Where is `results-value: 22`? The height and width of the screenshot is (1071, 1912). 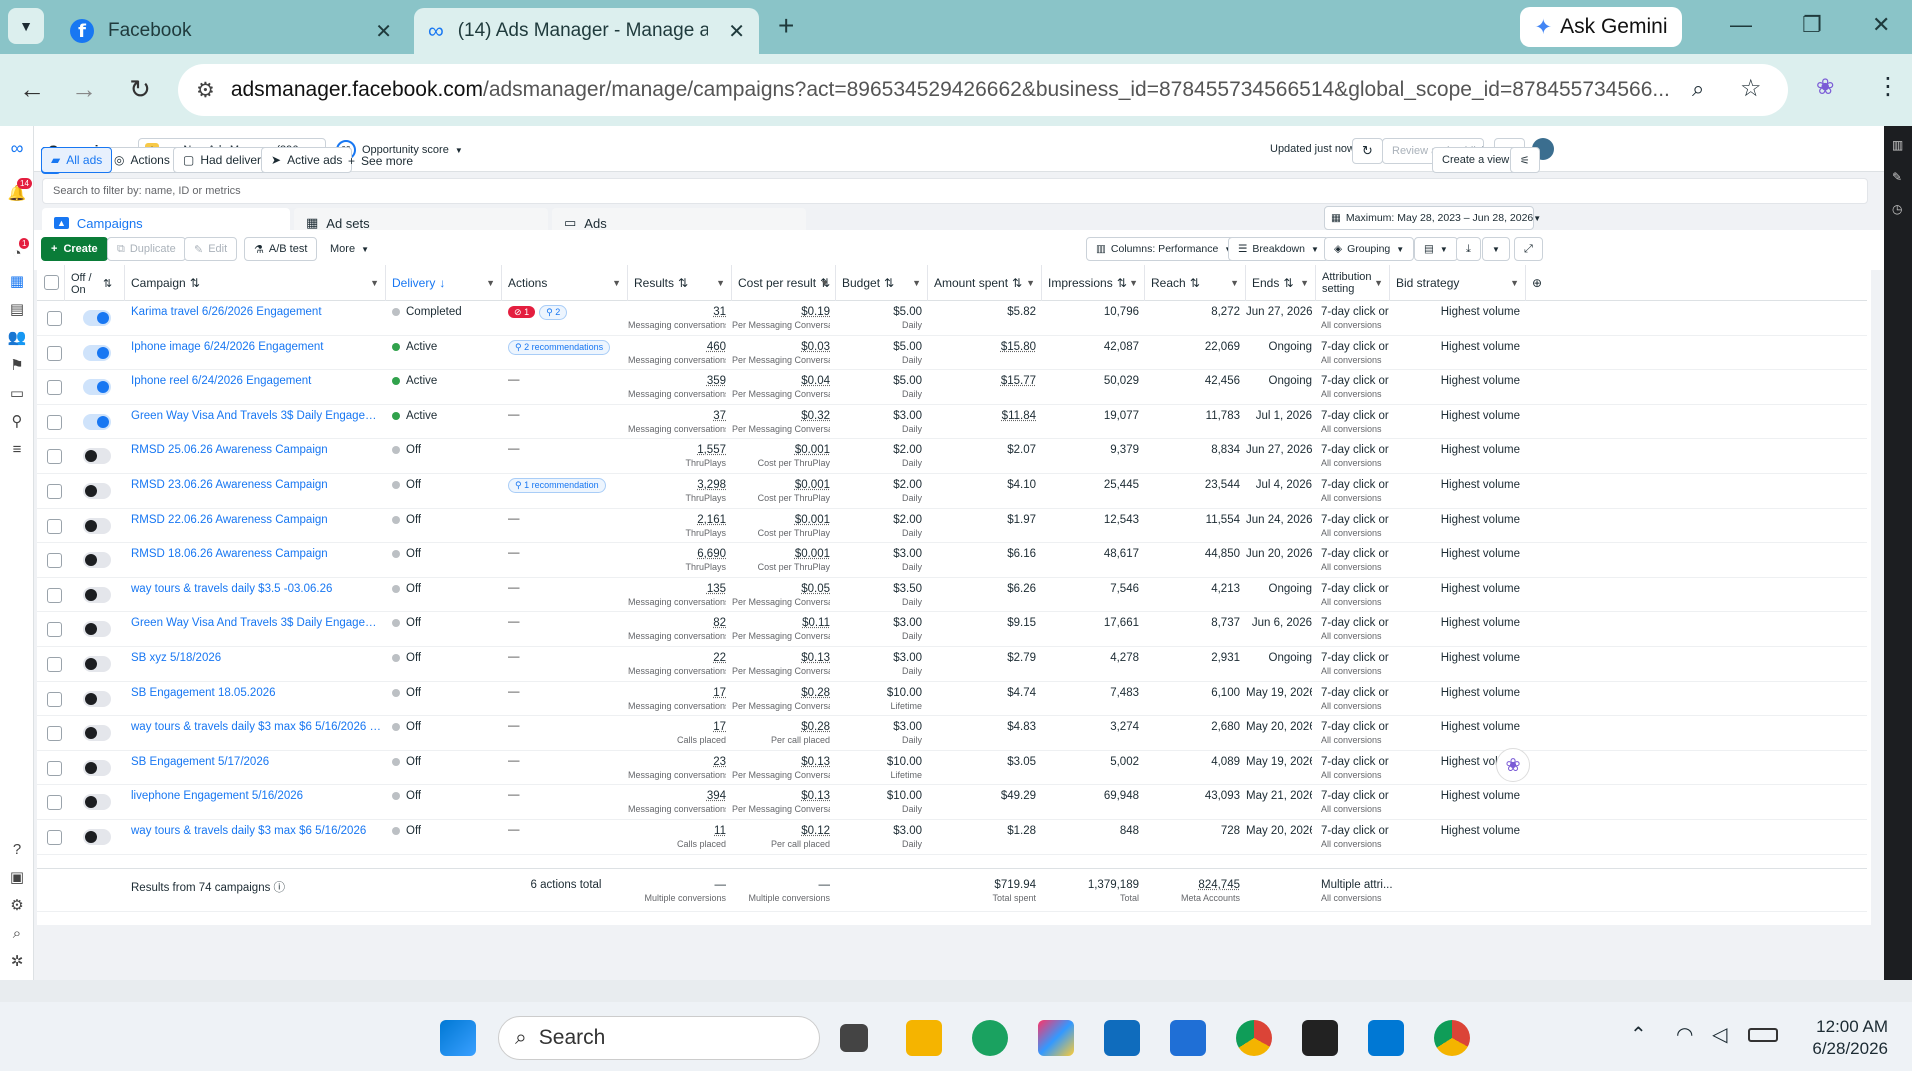
results-value: 22 is located at coordinates (719, 658).